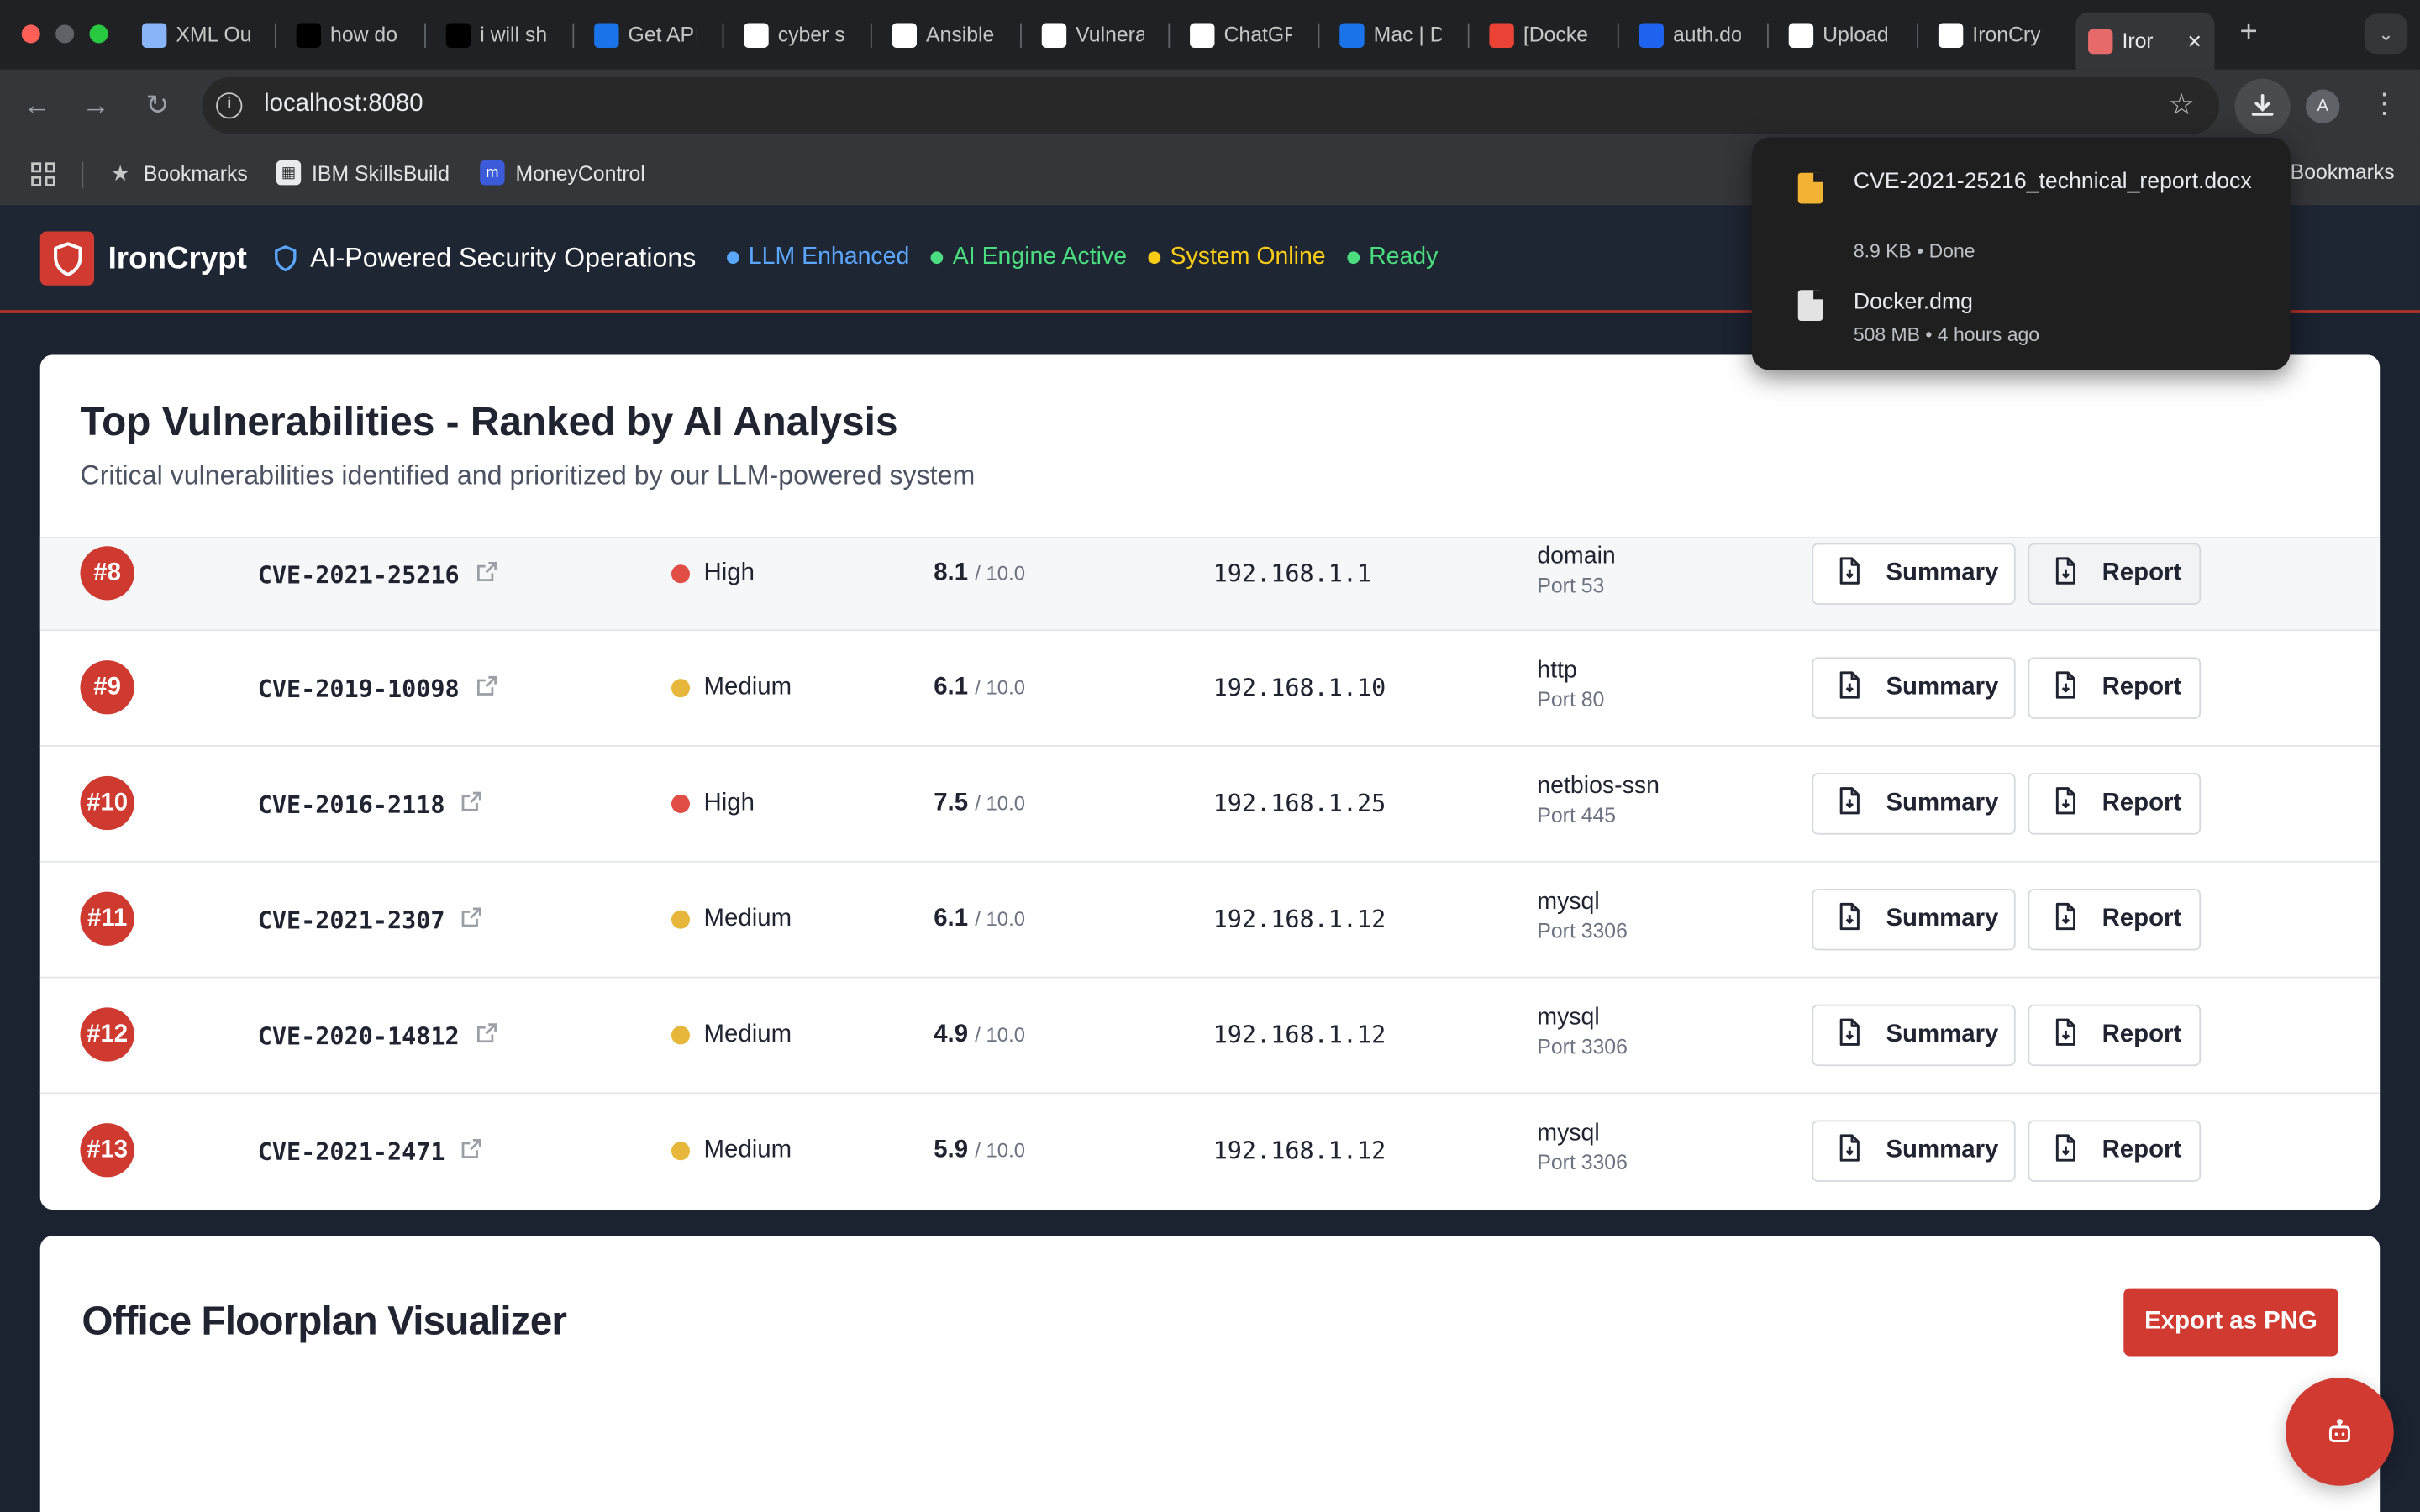  I want to click on downloads-button, so click(2263, 106).